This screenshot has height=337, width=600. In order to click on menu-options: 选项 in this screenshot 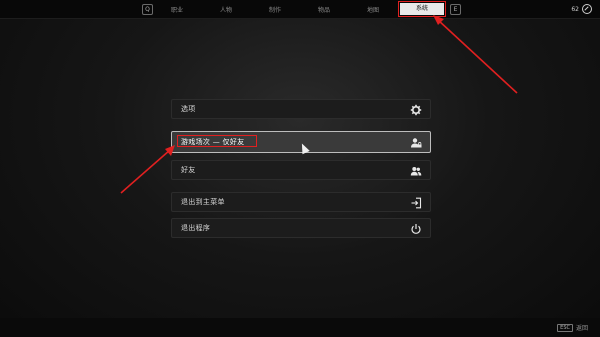, I will do `click(301, 109)`.